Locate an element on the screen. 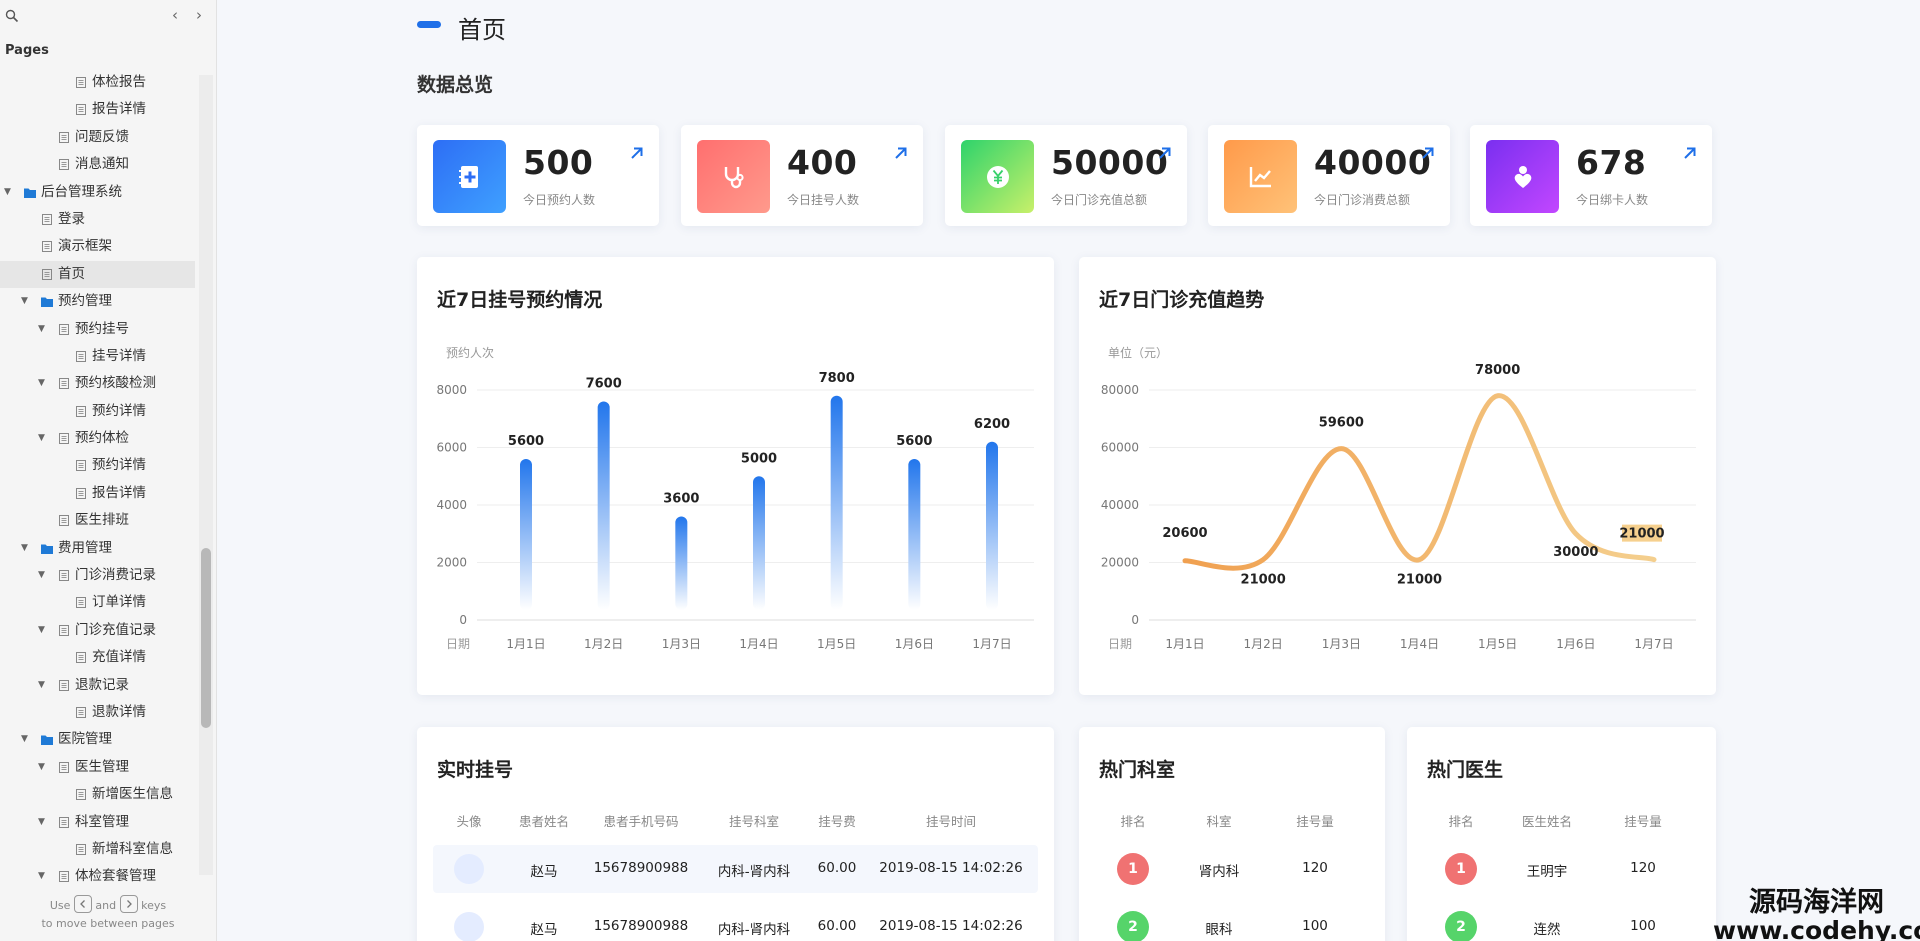  stat-card-appointments: 500 今日预约人数 is located at coordinates (538, 175).